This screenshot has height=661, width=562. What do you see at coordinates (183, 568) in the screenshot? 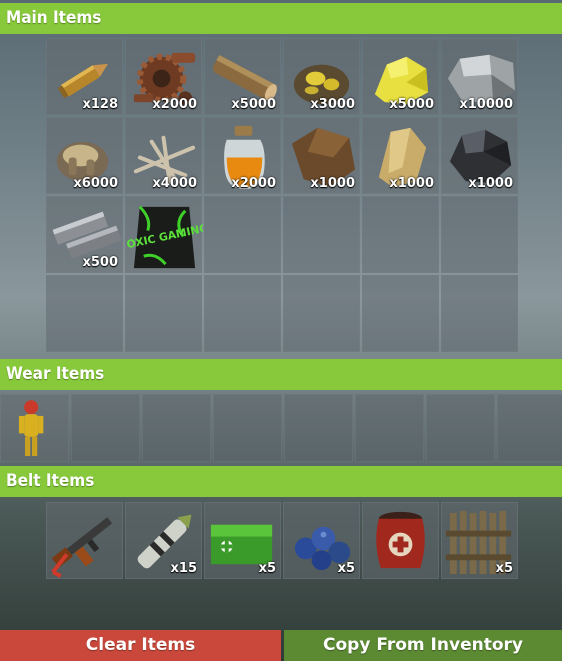
I see `item-amount: x15` at bounding box center [183, 568].